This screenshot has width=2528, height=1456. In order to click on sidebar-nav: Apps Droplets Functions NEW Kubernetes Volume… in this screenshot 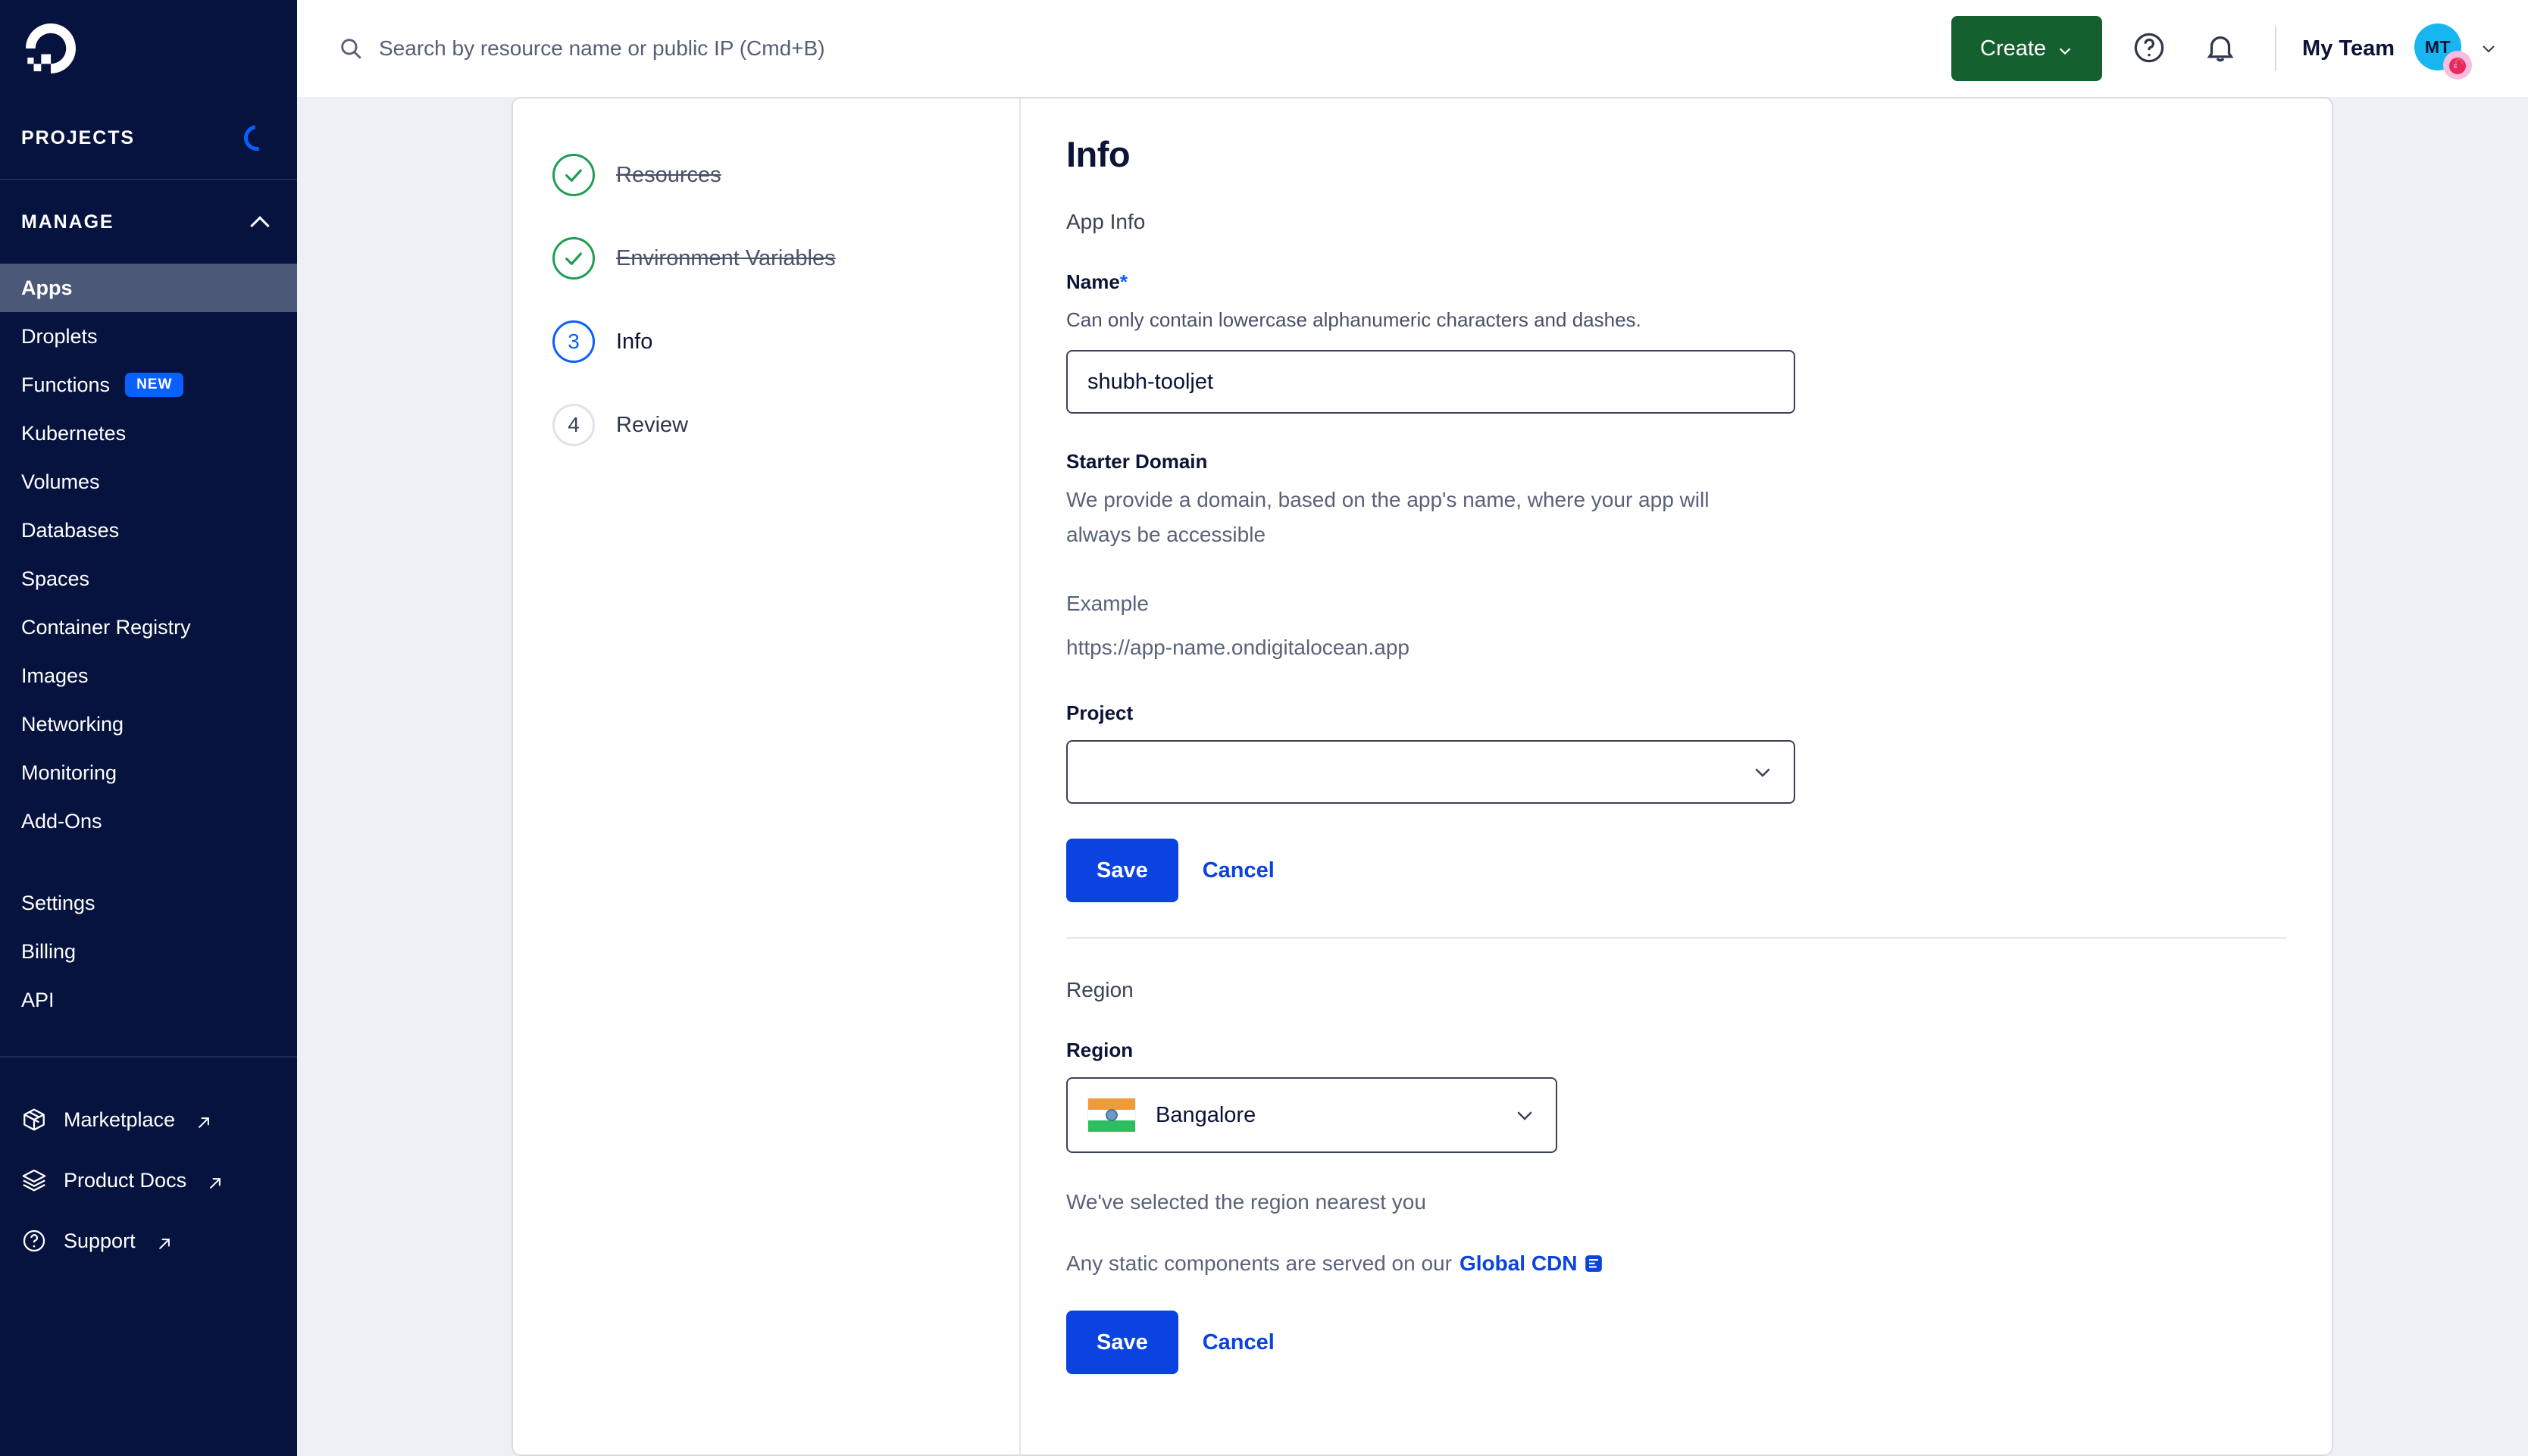, I will do `click(148, 554)`.